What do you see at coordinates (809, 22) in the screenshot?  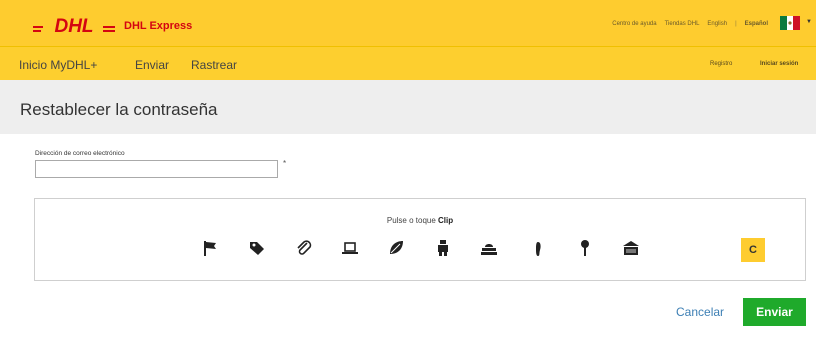 I see `chevron-down-icon: ▼` at bounding box center [809, 22].